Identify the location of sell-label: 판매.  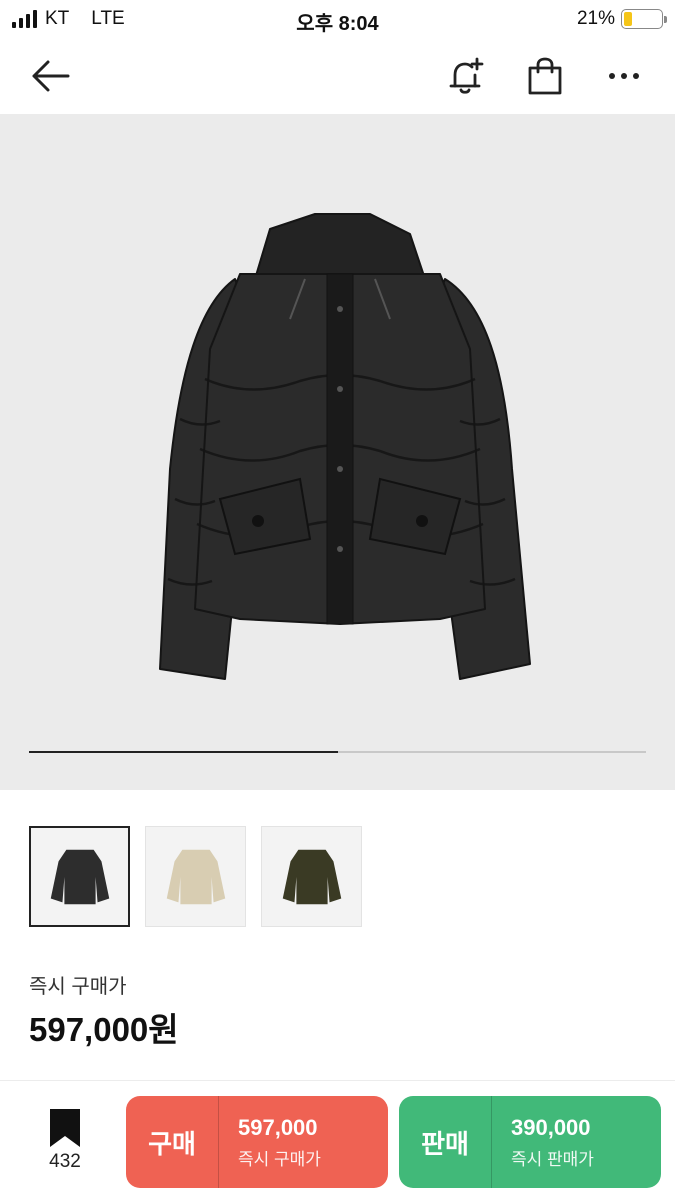
(445, 1143).